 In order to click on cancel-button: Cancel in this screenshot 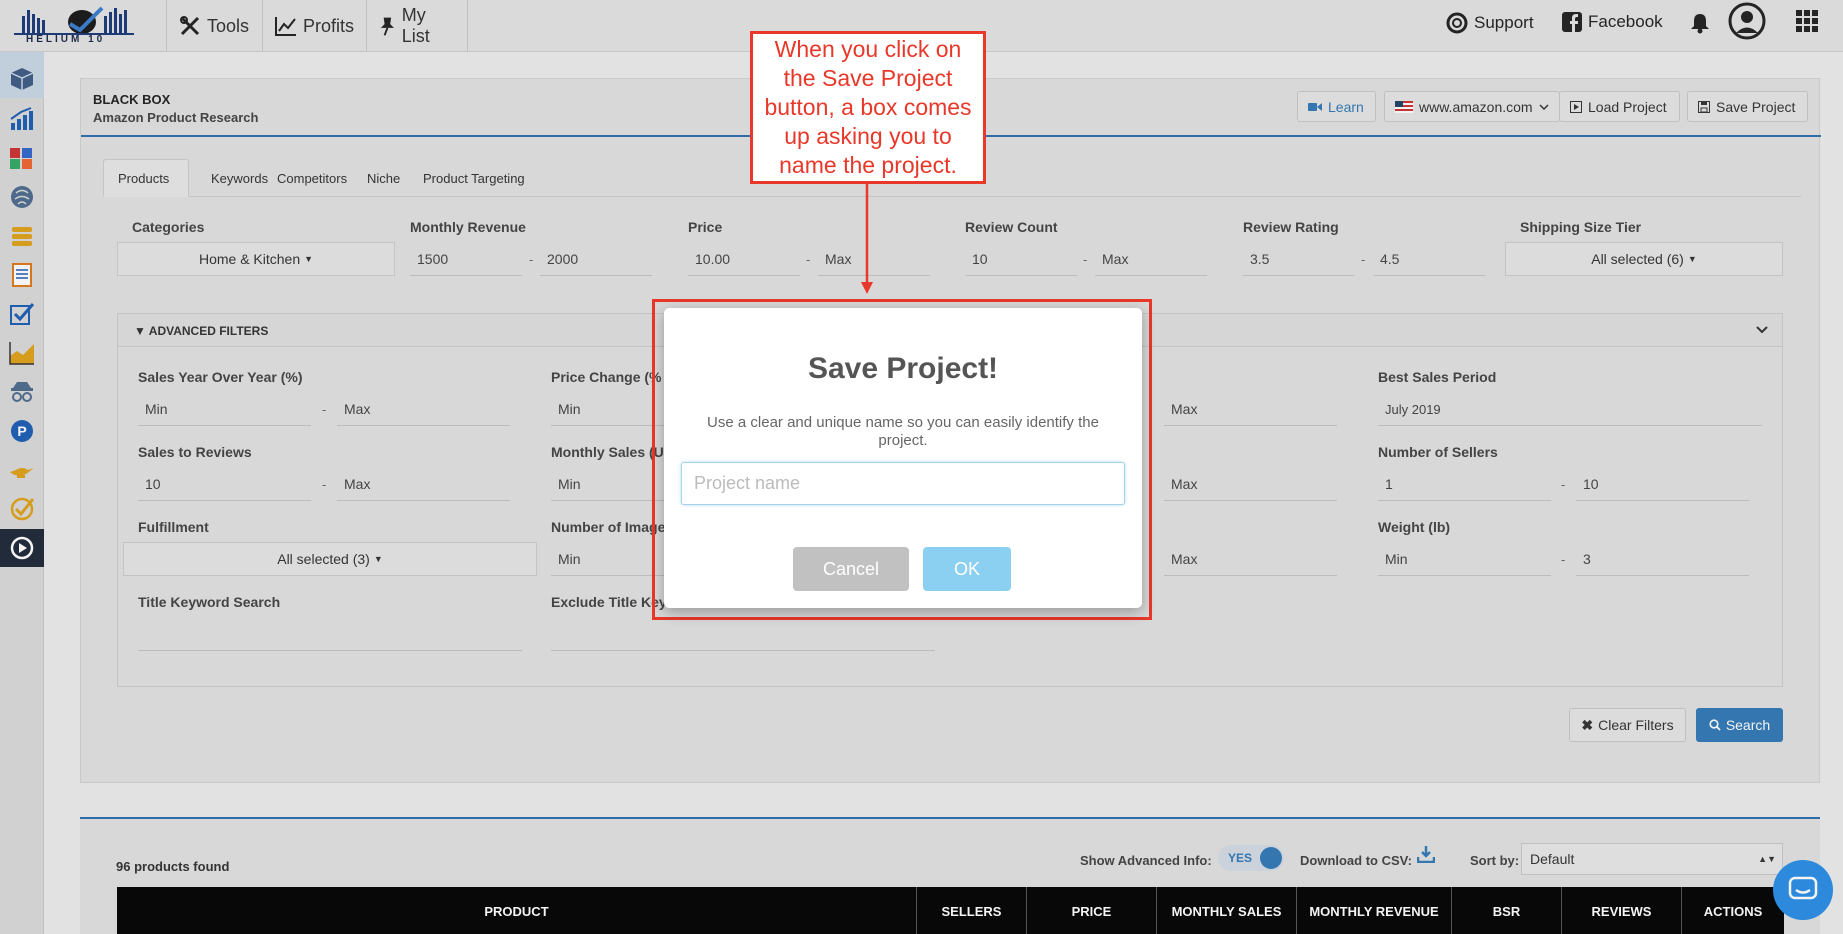, I will do `click(851, 569)`.